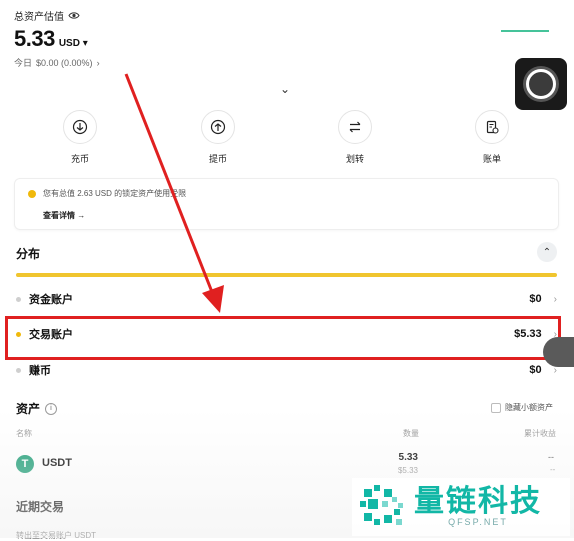  Describe the element at coordinates (24, 433) in the screenshot. I see `column-header-name: 名称` at that location.